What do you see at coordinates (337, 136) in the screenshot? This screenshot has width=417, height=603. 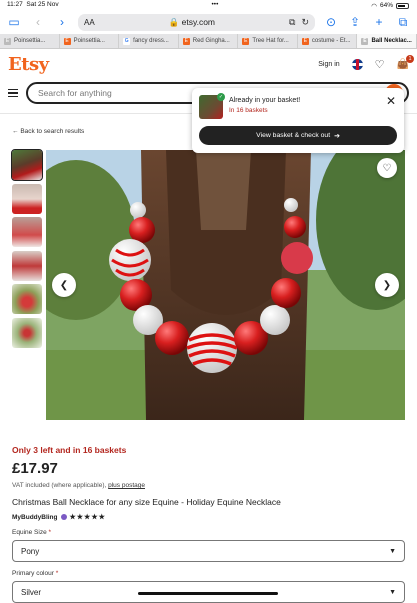 I see `arrow-right-icon: ➔` at bounding box center [337, 136].